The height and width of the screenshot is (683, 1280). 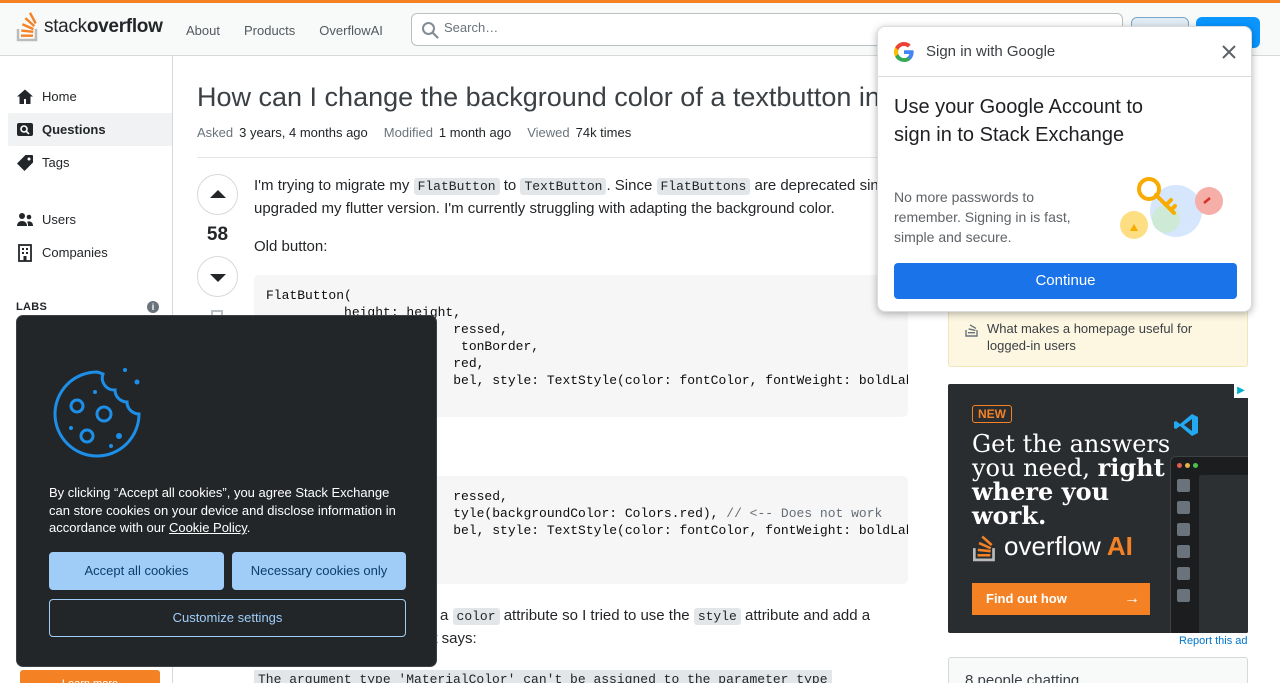 What do you see at coordinates (25, 252) in the screenshot?
I see `companies-icon` at bounding box center [25, 252].